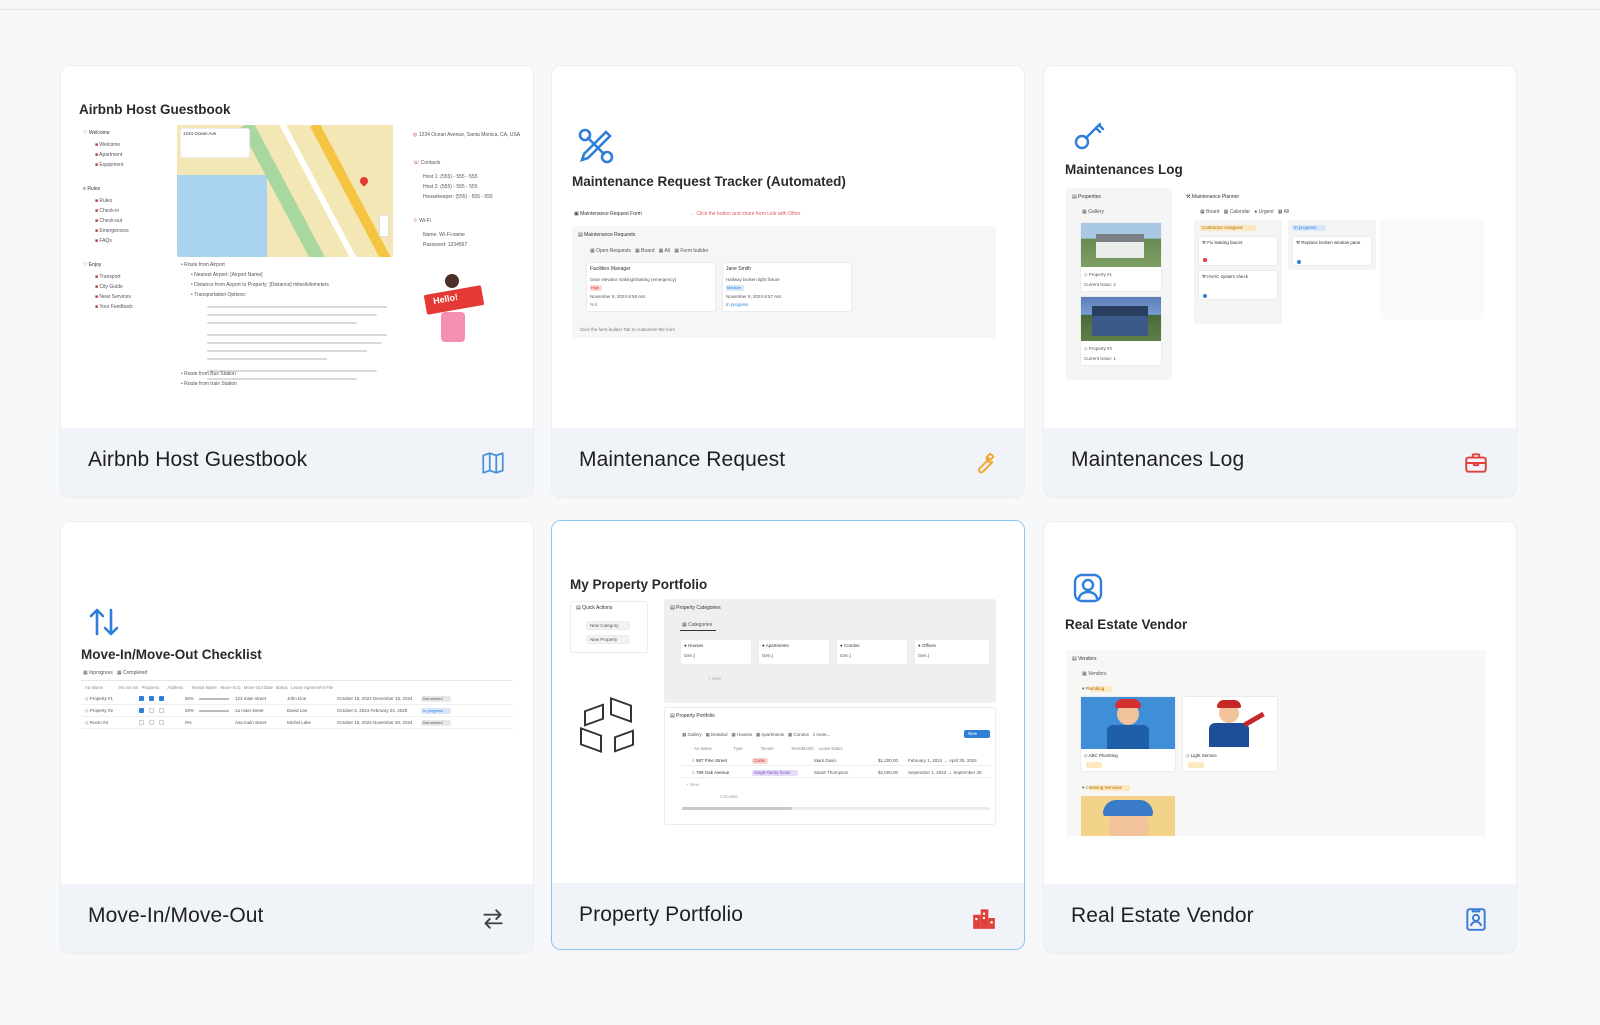 This screenshot has height=1025, width=1600. Describe the element at coordinates (493, 919) in the screenshot. I see `swap-arrows-icon` at that location.